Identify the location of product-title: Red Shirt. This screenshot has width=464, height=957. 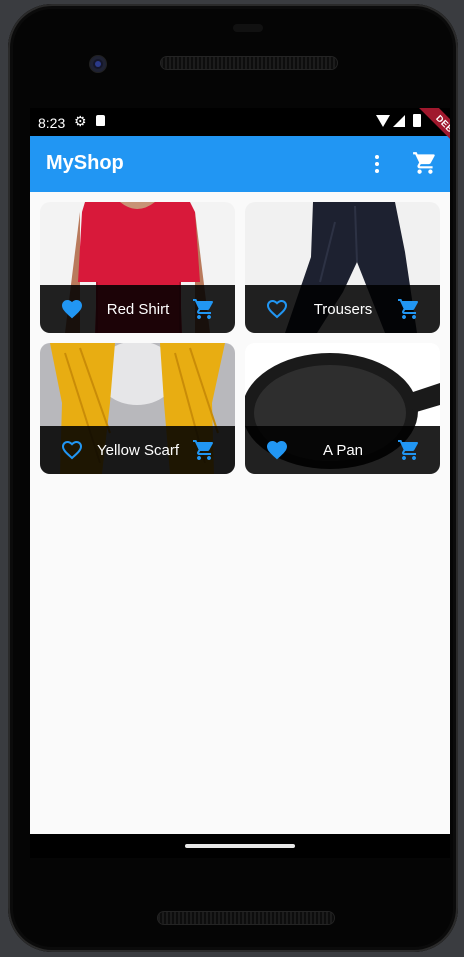
(138, 309).